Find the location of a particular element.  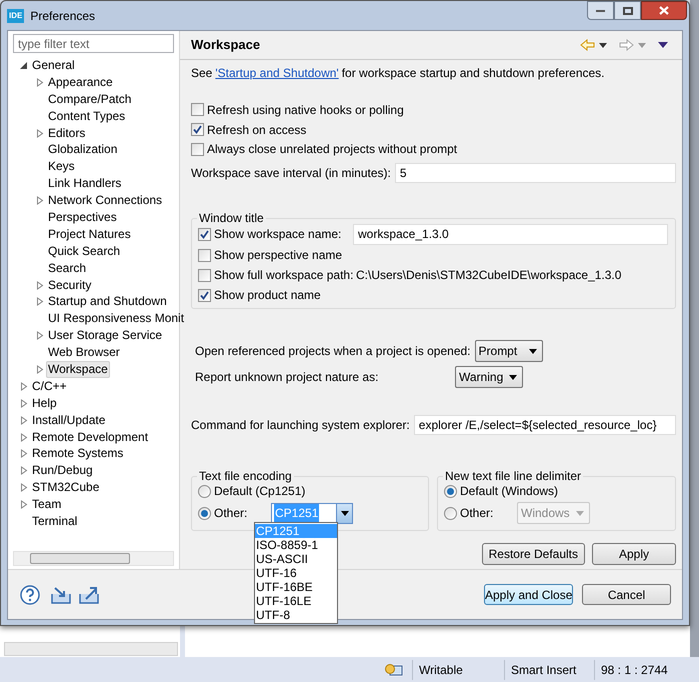

expanded-arrow-icon is located at coordinates (24, 65).